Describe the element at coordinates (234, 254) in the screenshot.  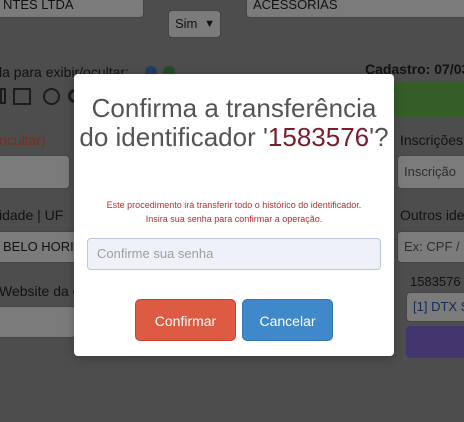
I see `password-input: Confirme sua senha` at that location.